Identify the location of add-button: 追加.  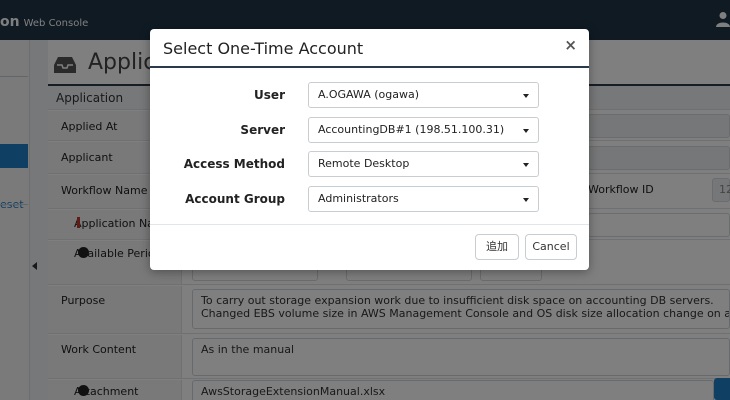
(497, 247).